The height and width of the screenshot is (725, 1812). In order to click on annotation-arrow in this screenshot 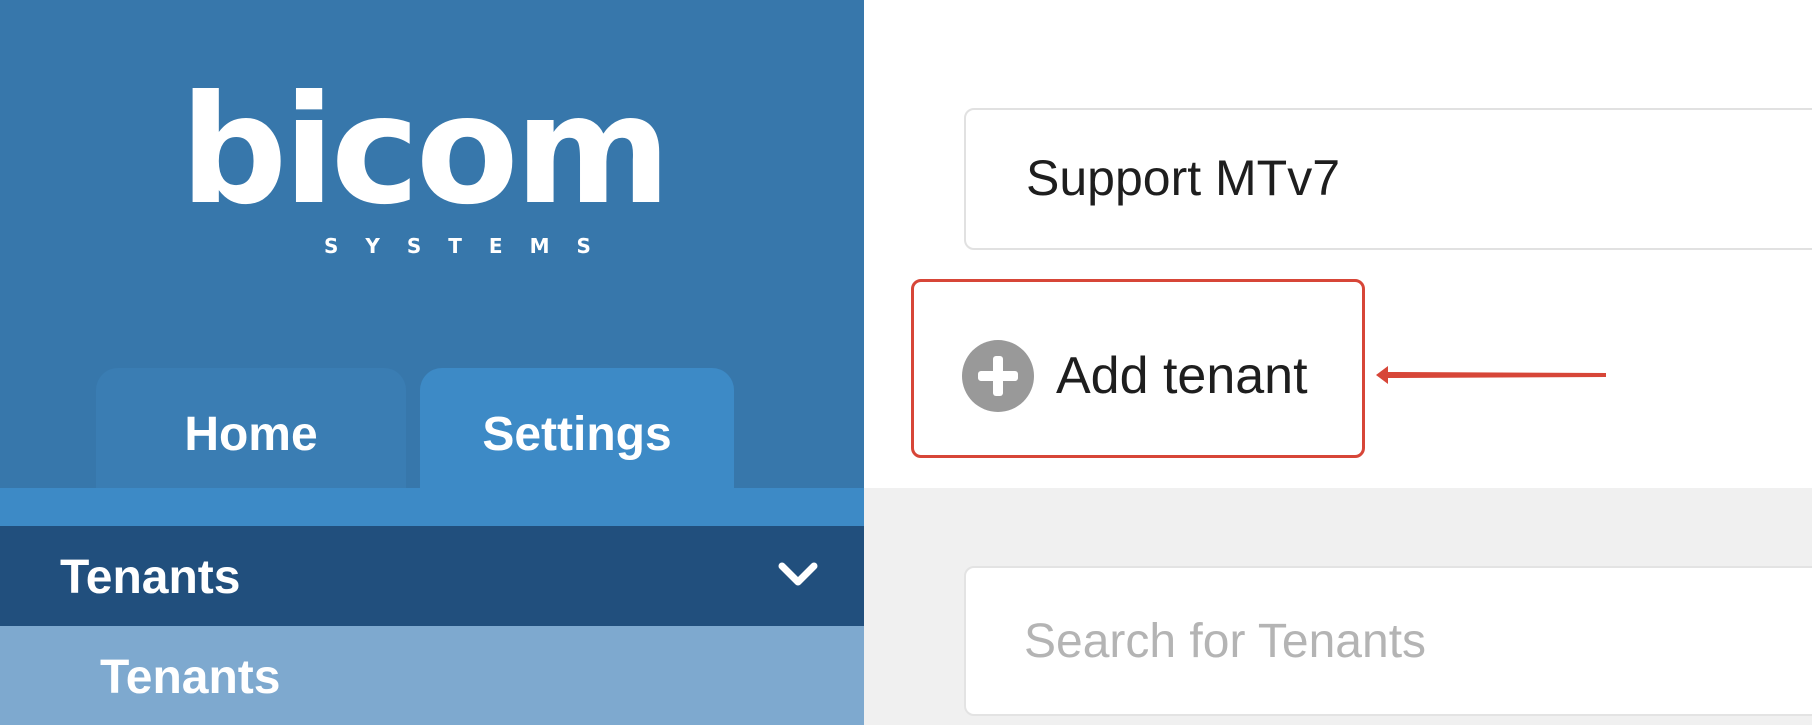, I will do `click(1491, 375)`.